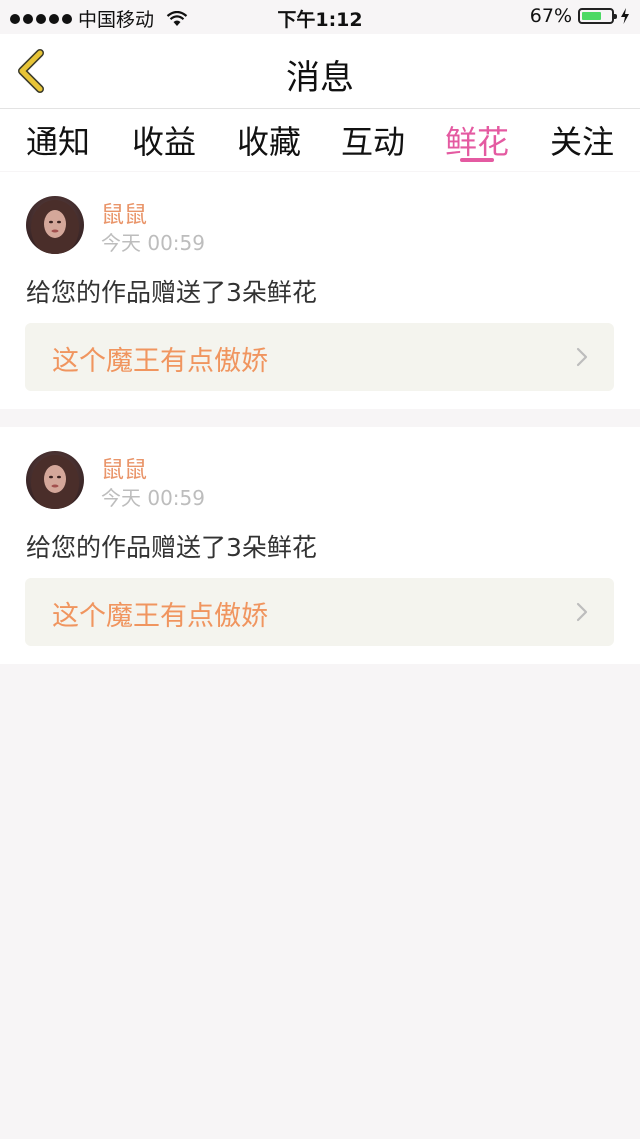  What do you see at coordinates (625, 16) in the screenshot?
I see `charging-bolt-icon` at bounding box center [625, 16].